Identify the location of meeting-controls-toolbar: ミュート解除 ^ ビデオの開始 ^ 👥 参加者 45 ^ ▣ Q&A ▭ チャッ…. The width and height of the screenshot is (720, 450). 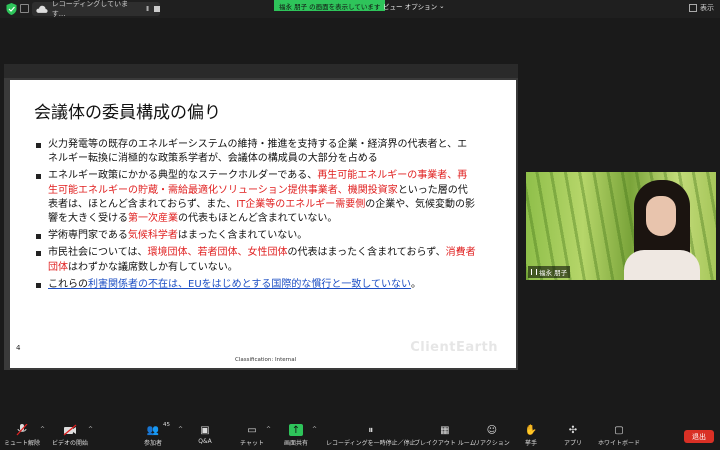
(360, 434).